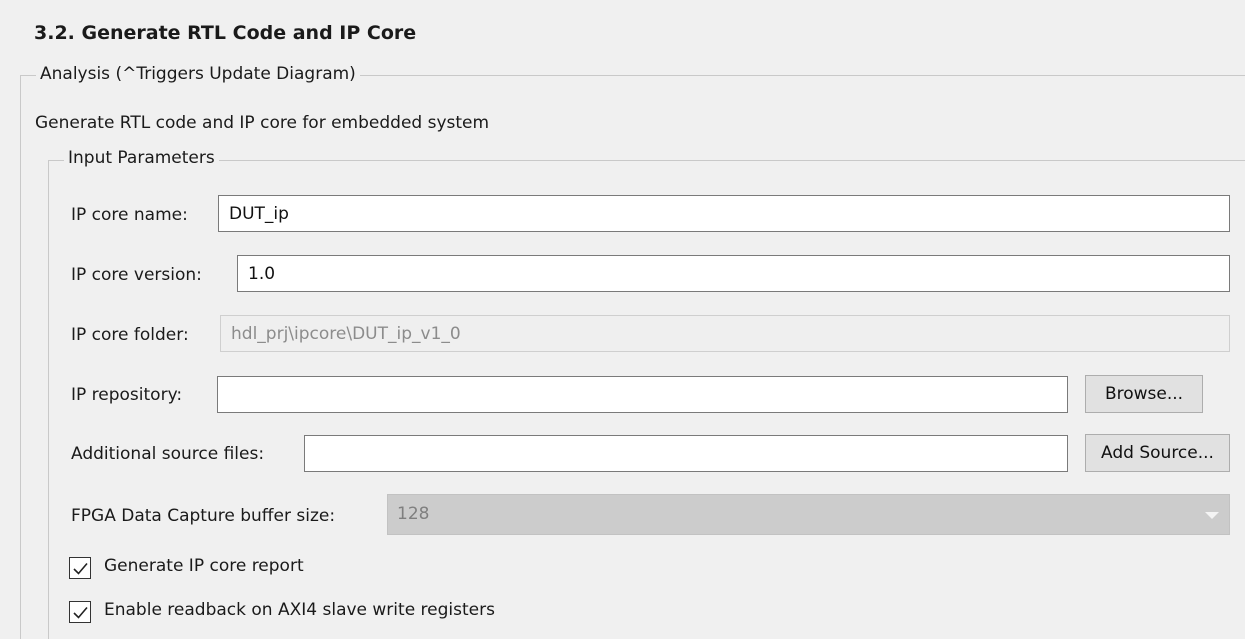 The width and height of the screenshot is (1245, 639). What do you see at coordinates (733, 273) in the screenshot?
I see `ip-core-version-input` at bounding box center [733, 273].